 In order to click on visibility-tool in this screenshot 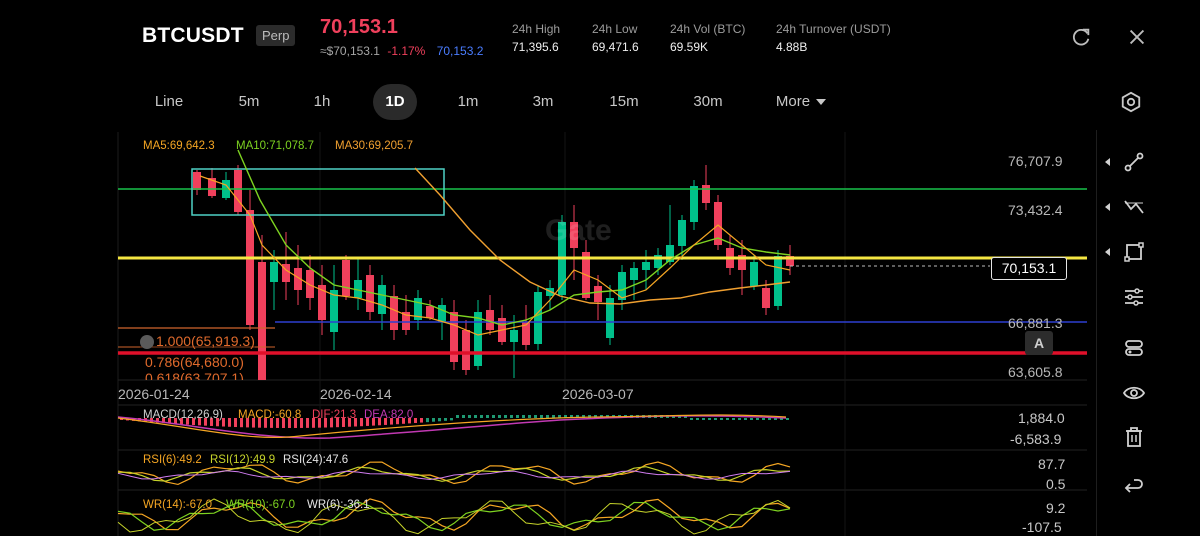, I will do `click(1134, 393)`.